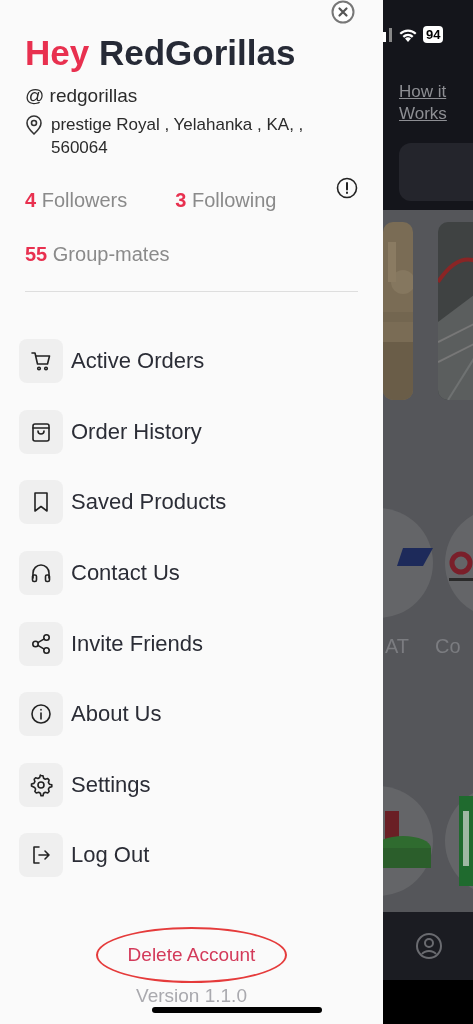 The height and width of the screenshot is (1024, 473). Describe the element at coordinates (408, 34) in the screenshot. I see `wifi-icon` at that location.